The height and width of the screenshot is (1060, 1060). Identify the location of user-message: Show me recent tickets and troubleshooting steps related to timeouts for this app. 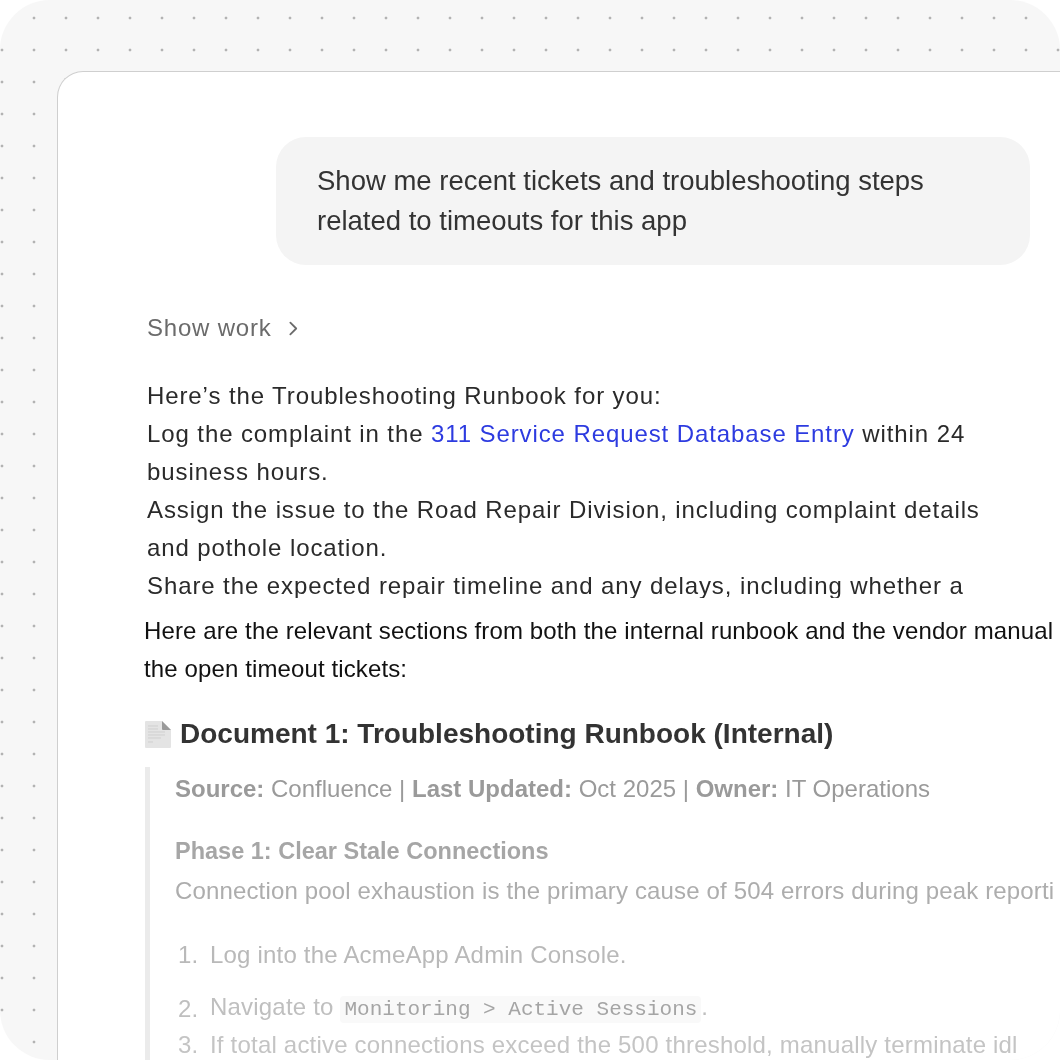
(653, 201).